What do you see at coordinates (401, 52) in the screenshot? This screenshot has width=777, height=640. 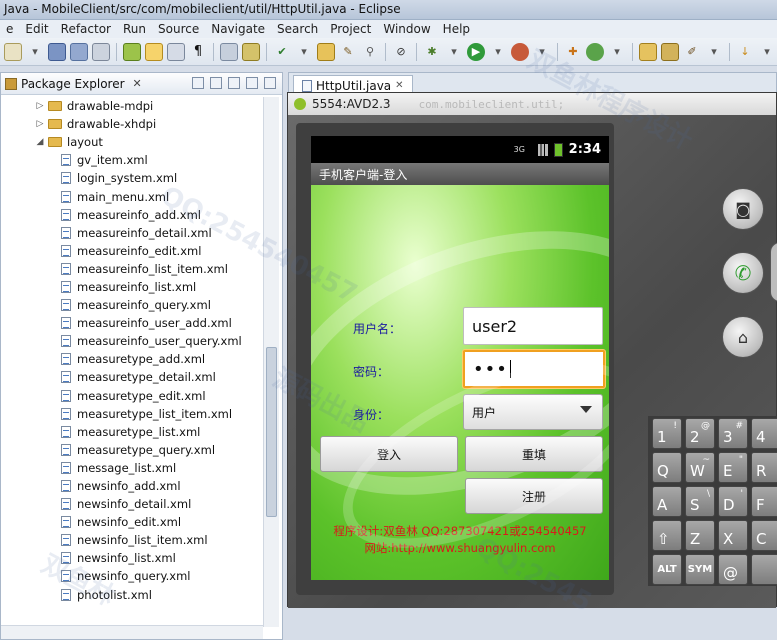 I see `skip-breakpoints-icon: ⊘` at bounding box center [401, 52].